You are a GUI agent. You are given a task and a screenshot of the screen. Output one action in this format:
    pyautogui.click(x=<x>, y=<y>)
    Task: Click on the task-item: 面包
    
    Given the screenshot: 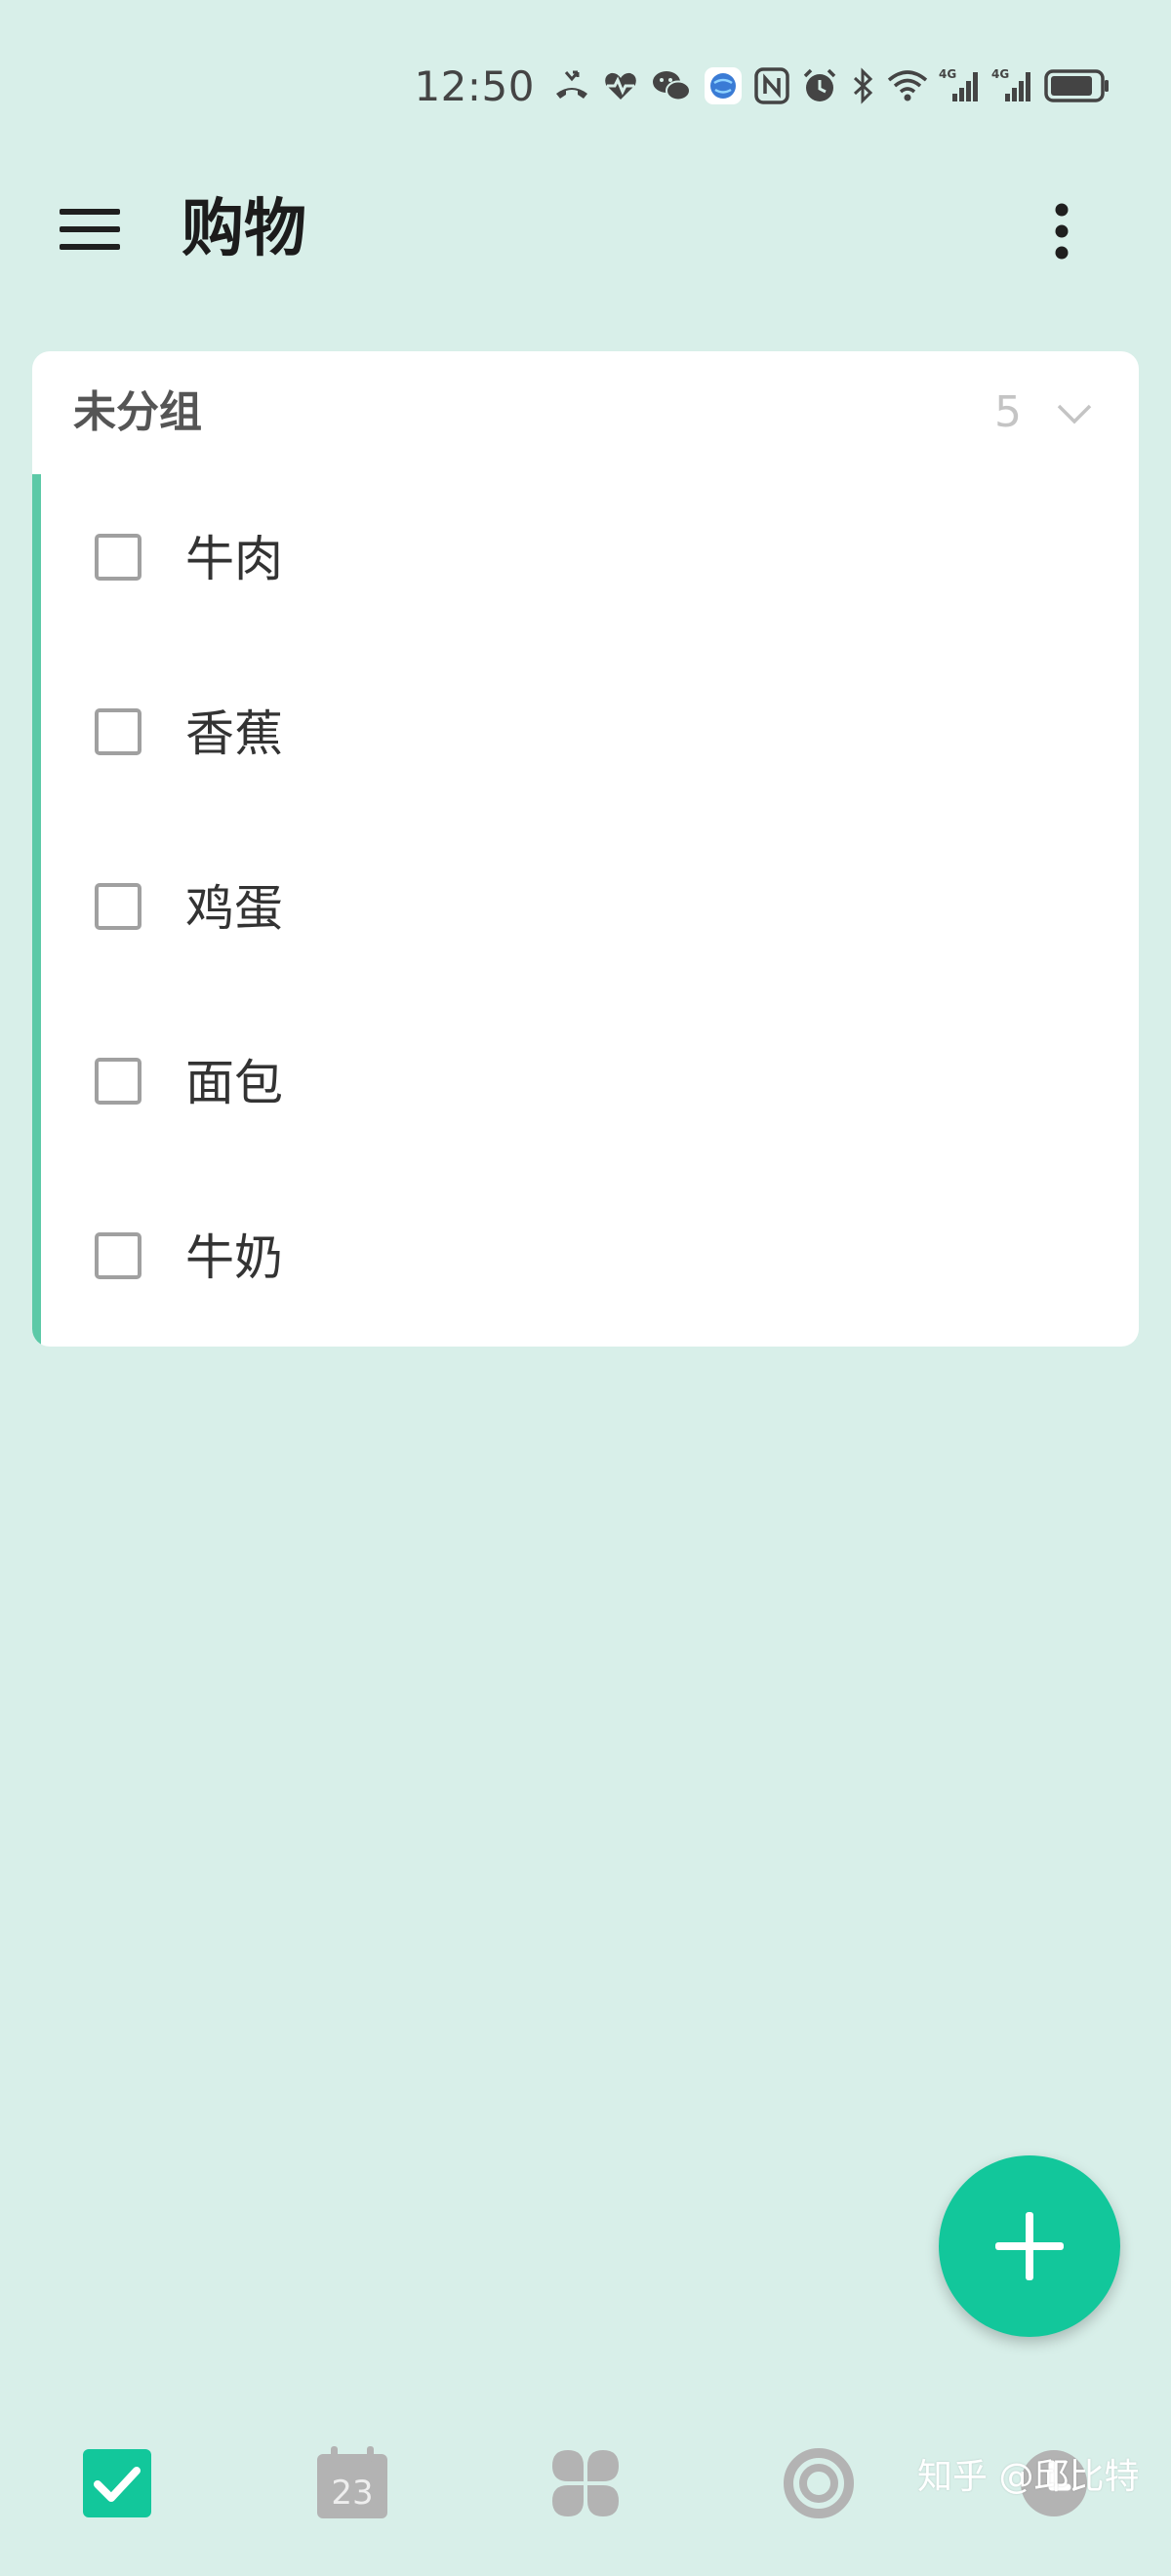 What is the action you would take?
    pyautogui.click(x=585, y=1085)
    